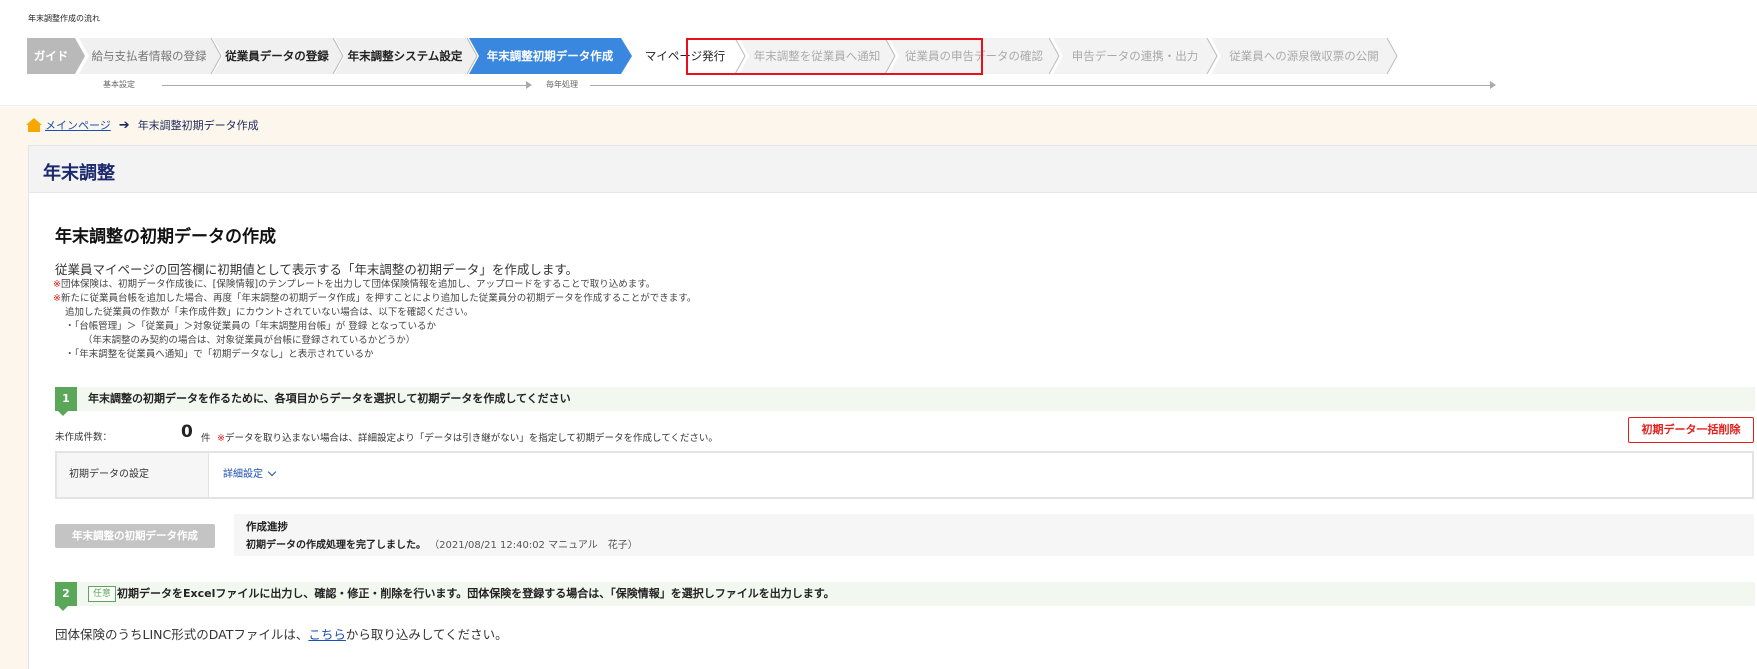 The width and height of the screenshot is (1757, 669). I want to click on section-title: 年末調整の初期データの作成, so click(165, 237).